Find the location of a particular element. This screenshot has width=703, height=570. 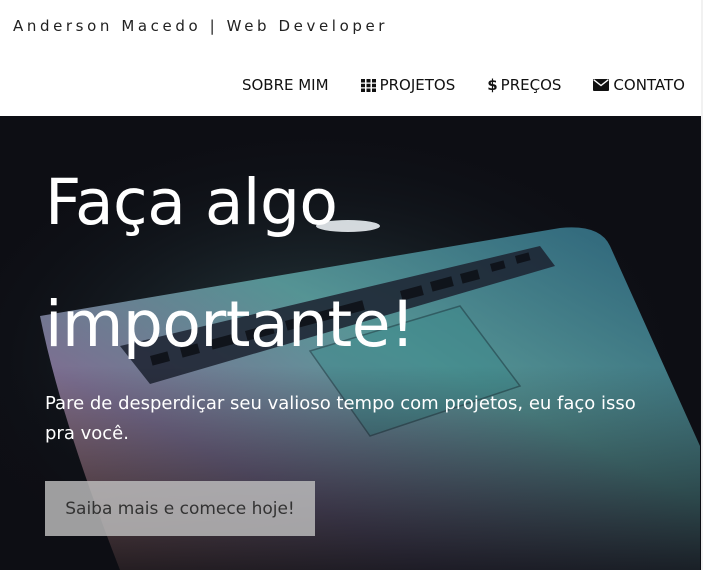

nav-label: CONTATO is located at coordinates (649, 85).